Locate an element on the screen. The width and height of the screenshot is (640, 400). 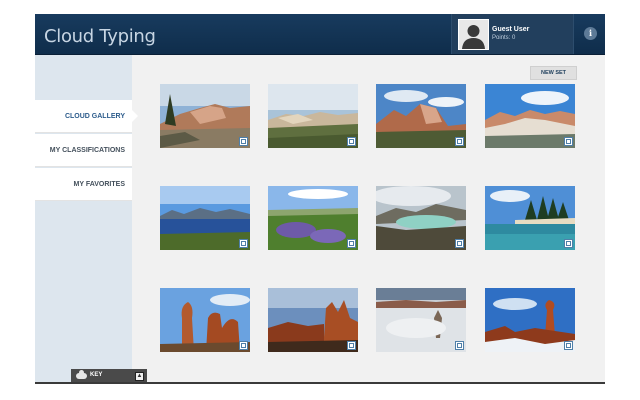
user-name: Guest User is located at coordinates (511, 29).